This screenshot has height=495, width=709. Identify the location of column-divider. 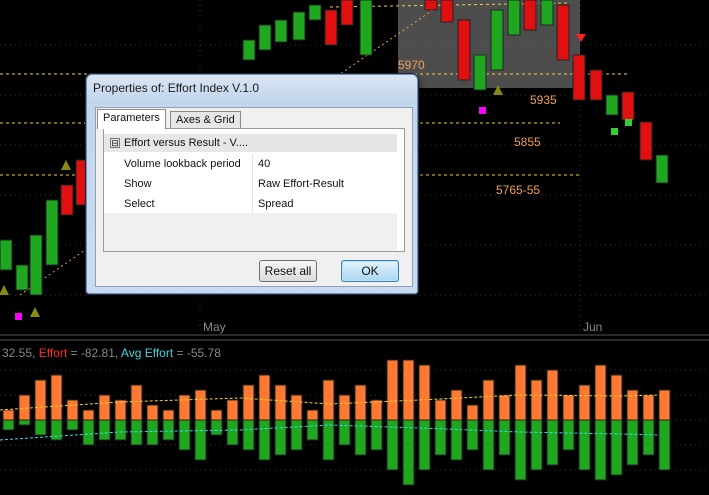
(252, 204).